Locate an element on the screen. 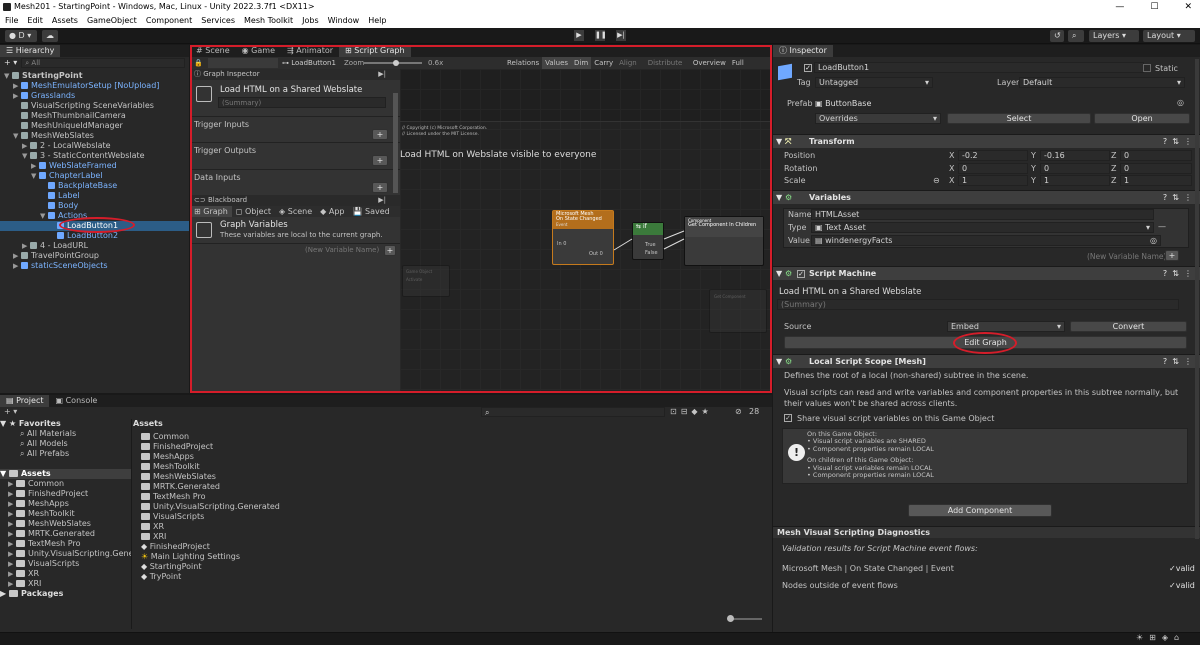  assets-tree-item: ▶ FinishedProject is located at coordinates (65, 494).